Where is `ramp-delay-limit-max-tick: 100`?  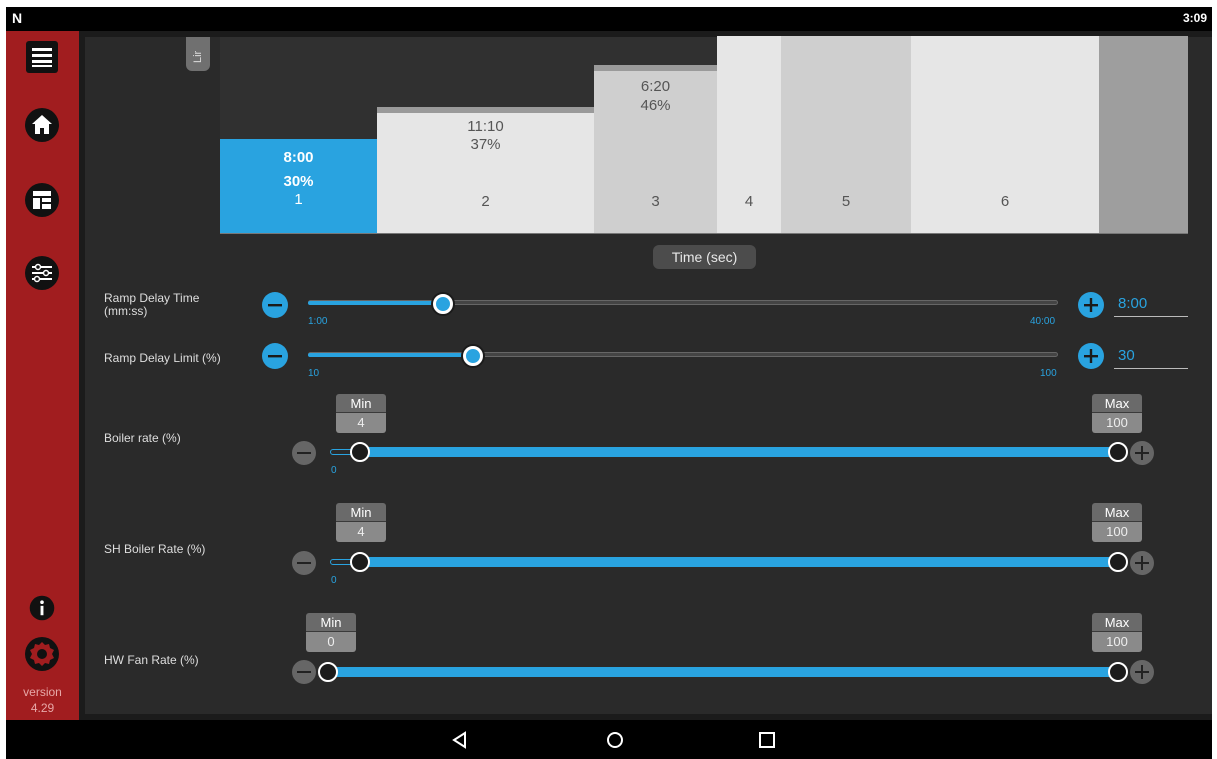
ramp-delay-limit-max-tick: 100 is located at coordinates (1048, 373).